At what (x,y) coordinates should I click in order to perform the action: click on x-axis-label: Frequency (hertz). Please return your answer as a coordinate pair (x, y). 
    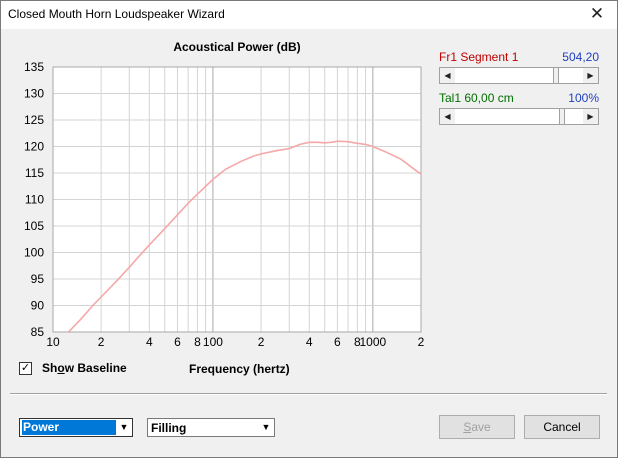
    Looking at the image, I should click on (239, 369).